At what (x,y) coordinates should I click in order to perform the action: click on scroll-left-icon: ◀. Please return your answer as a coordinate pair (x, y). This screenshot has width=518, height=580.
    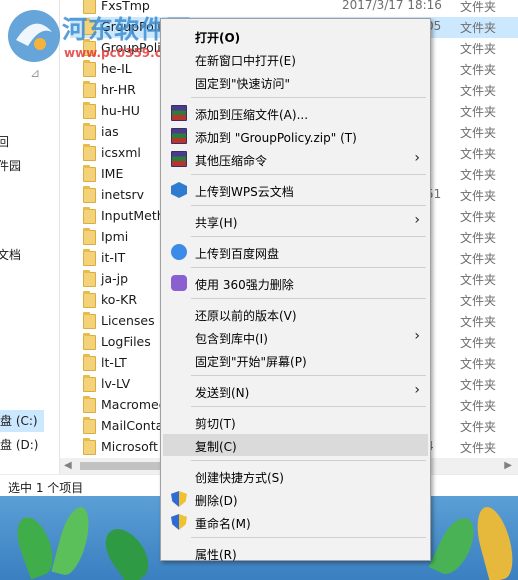
    Looking at the image, I should click on (68, 465).